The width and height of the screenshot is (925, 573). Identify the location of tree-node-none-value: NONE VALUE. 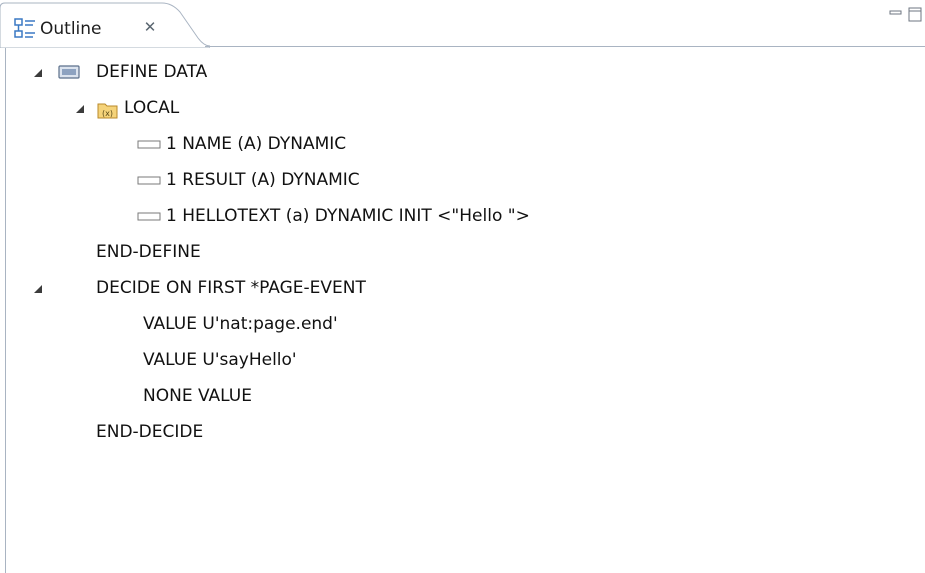
(462, 396).